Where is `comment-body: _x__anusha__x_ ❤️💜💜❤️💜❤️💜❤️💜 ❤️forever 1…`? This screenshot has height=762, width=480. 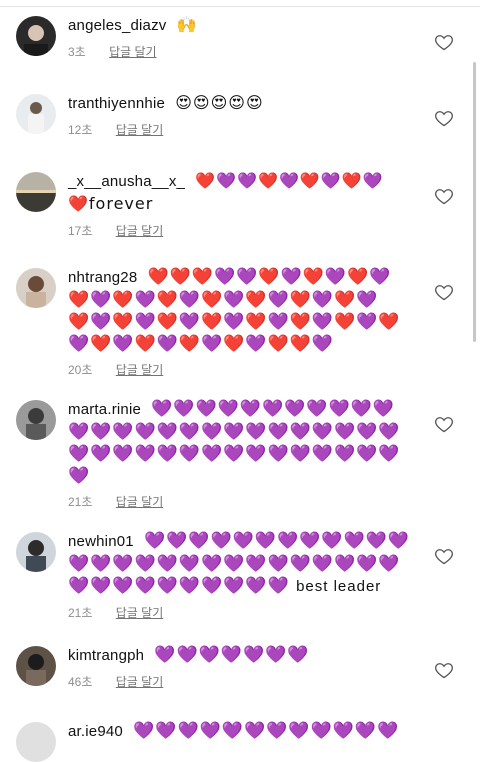 comment-body: _x__anusha__x_ ❤️💜💜❤️💜❤️💜❤️💜 ❤️forever 1… is located at coordinates (233, 204).